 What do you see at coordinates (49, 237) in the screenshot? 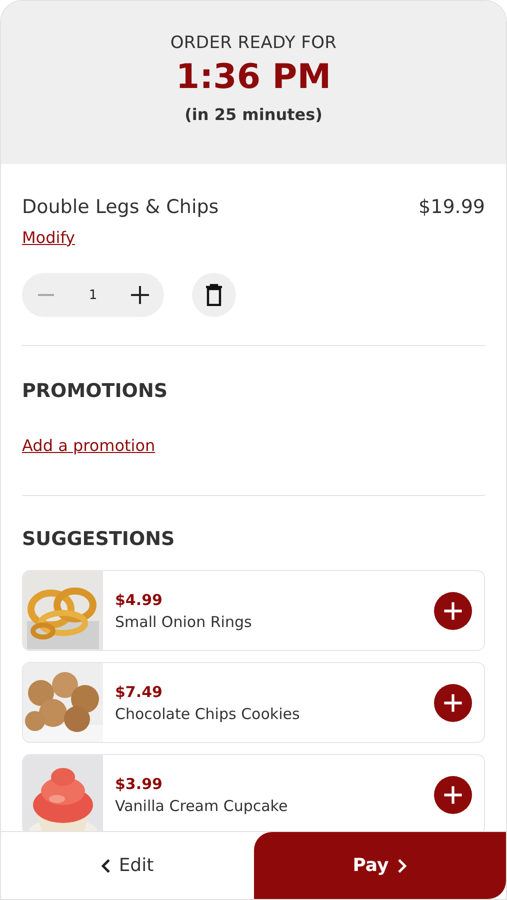
I see `modify-link: Modify` at bounding box center [49, 237].